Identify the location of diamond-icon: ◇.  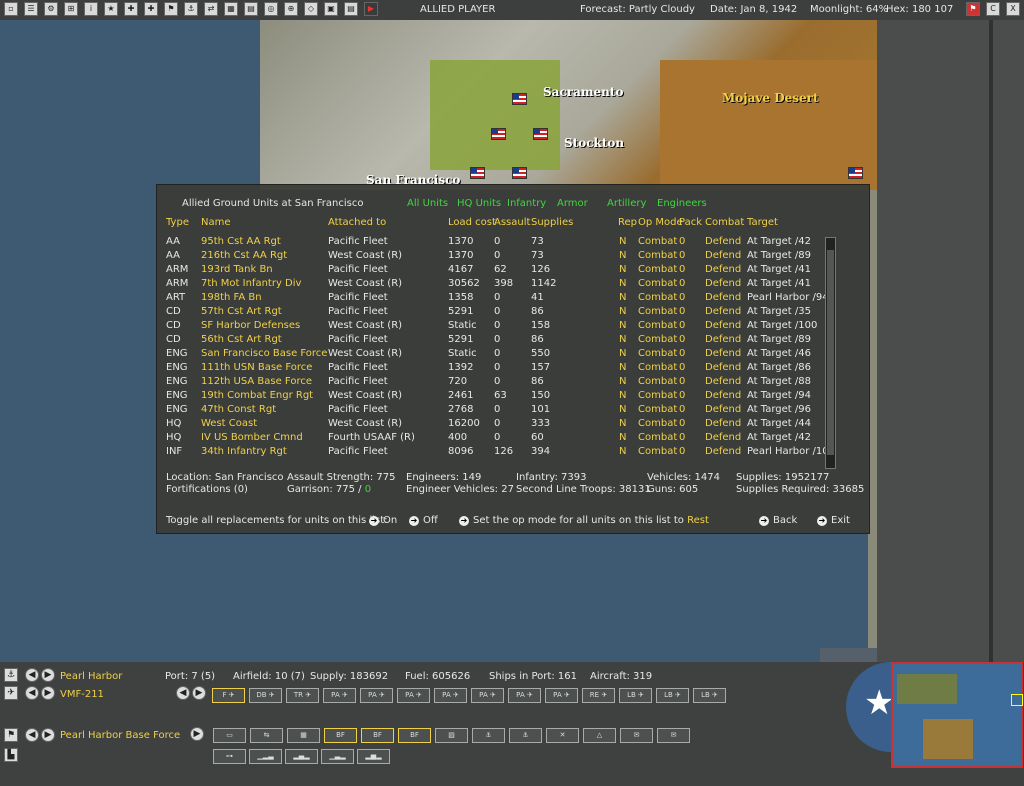
(311, 9).